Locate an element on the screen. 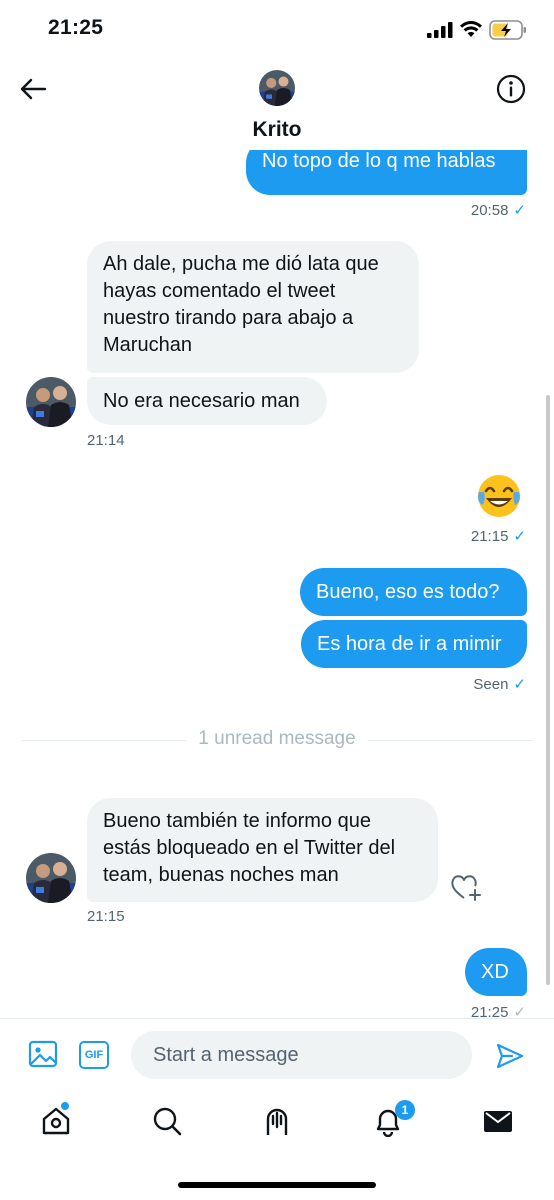 Image resolution: width=554 pixels, height=1200 pixels. mail-icon is located at coordinates (498, 1121).